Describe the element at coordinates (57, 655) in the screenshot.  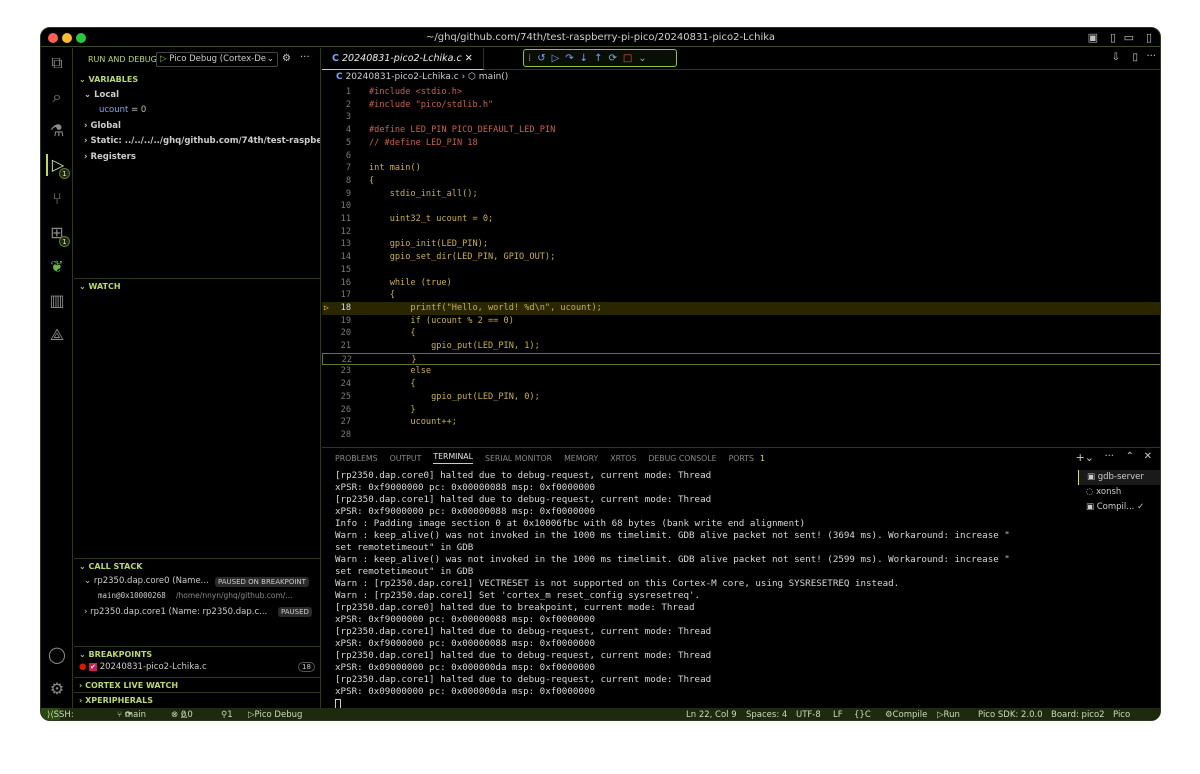
I see `accounts-icon: ◯` at that location.